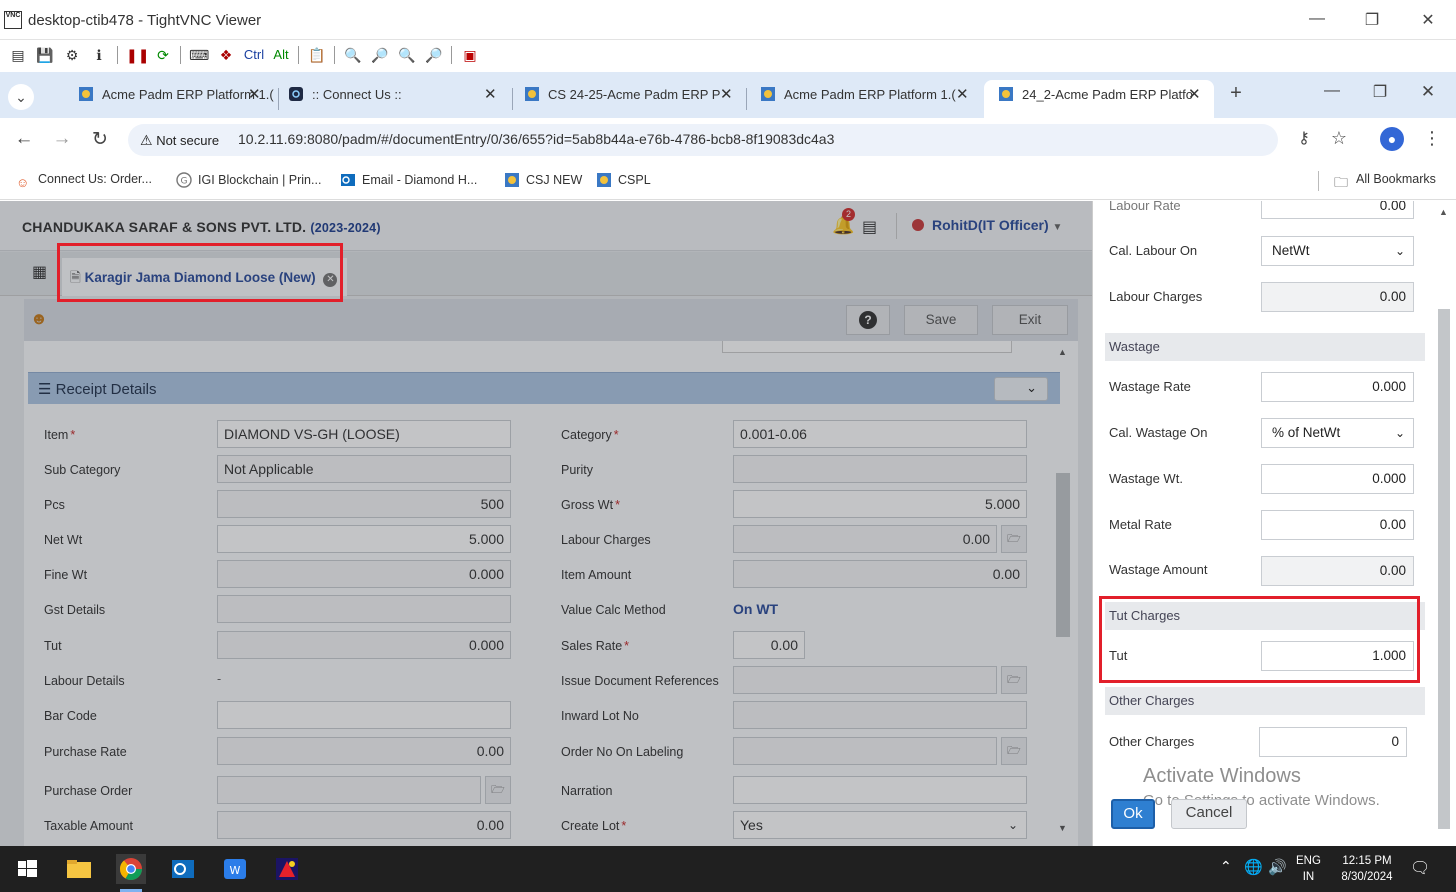 The image size is (1456, 892). I want to click on file-explorer-icon, so click(79, 869).